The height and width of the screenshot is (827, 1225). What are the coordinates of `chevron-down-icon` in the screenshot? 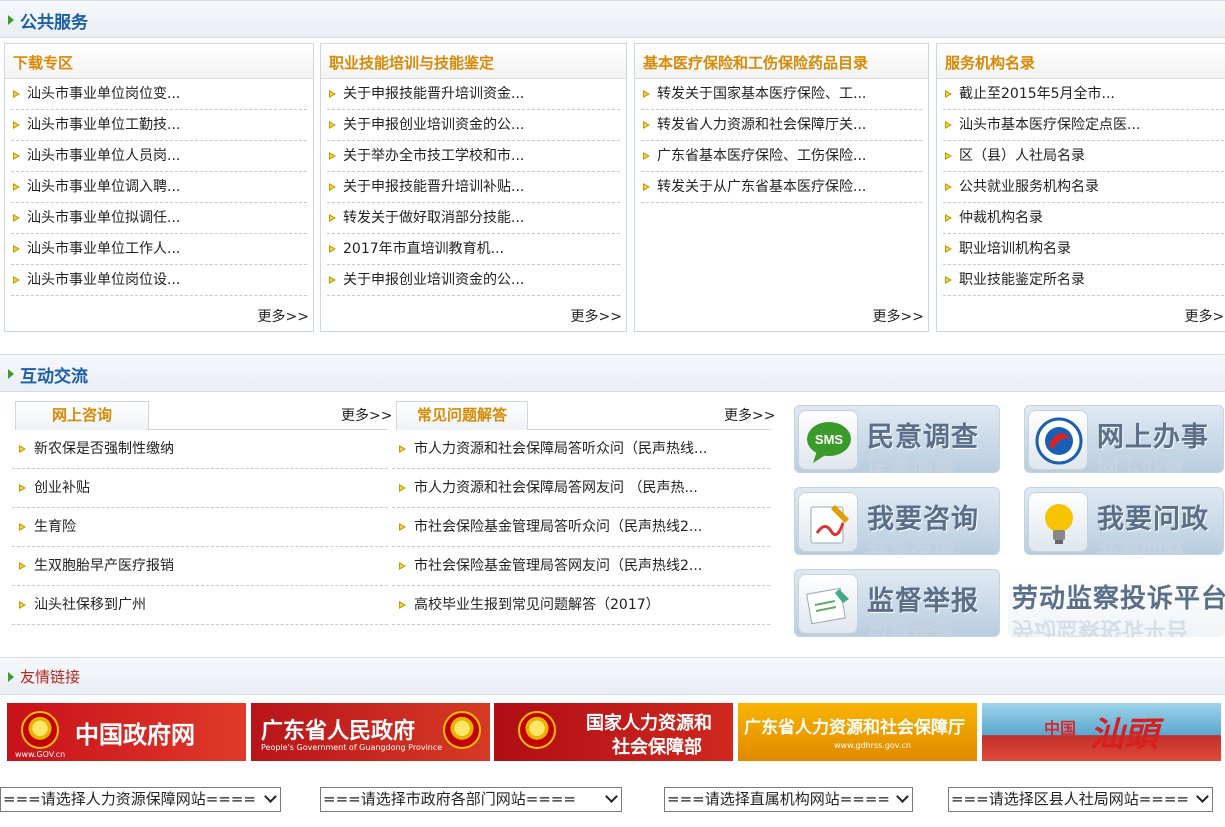 It's located at (1202, 796).